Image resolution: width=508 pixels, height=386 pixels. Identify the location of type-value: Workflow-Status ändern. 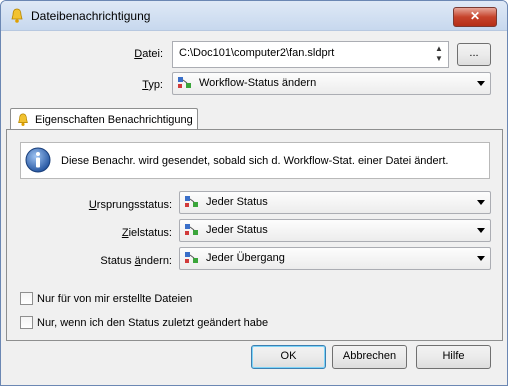
(258, 83).